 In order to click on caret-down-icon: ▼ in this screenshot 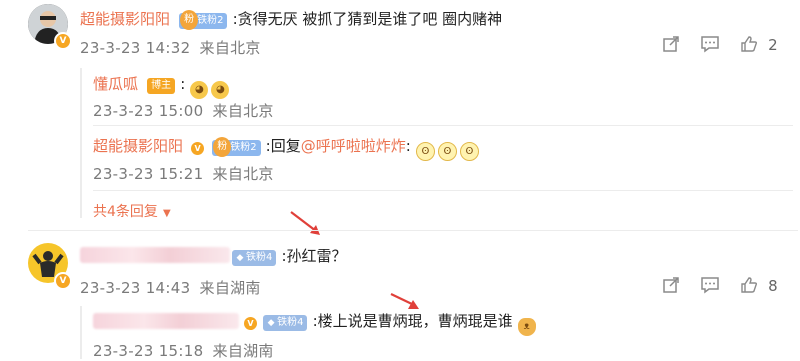, I will do `click(167, 213)`.